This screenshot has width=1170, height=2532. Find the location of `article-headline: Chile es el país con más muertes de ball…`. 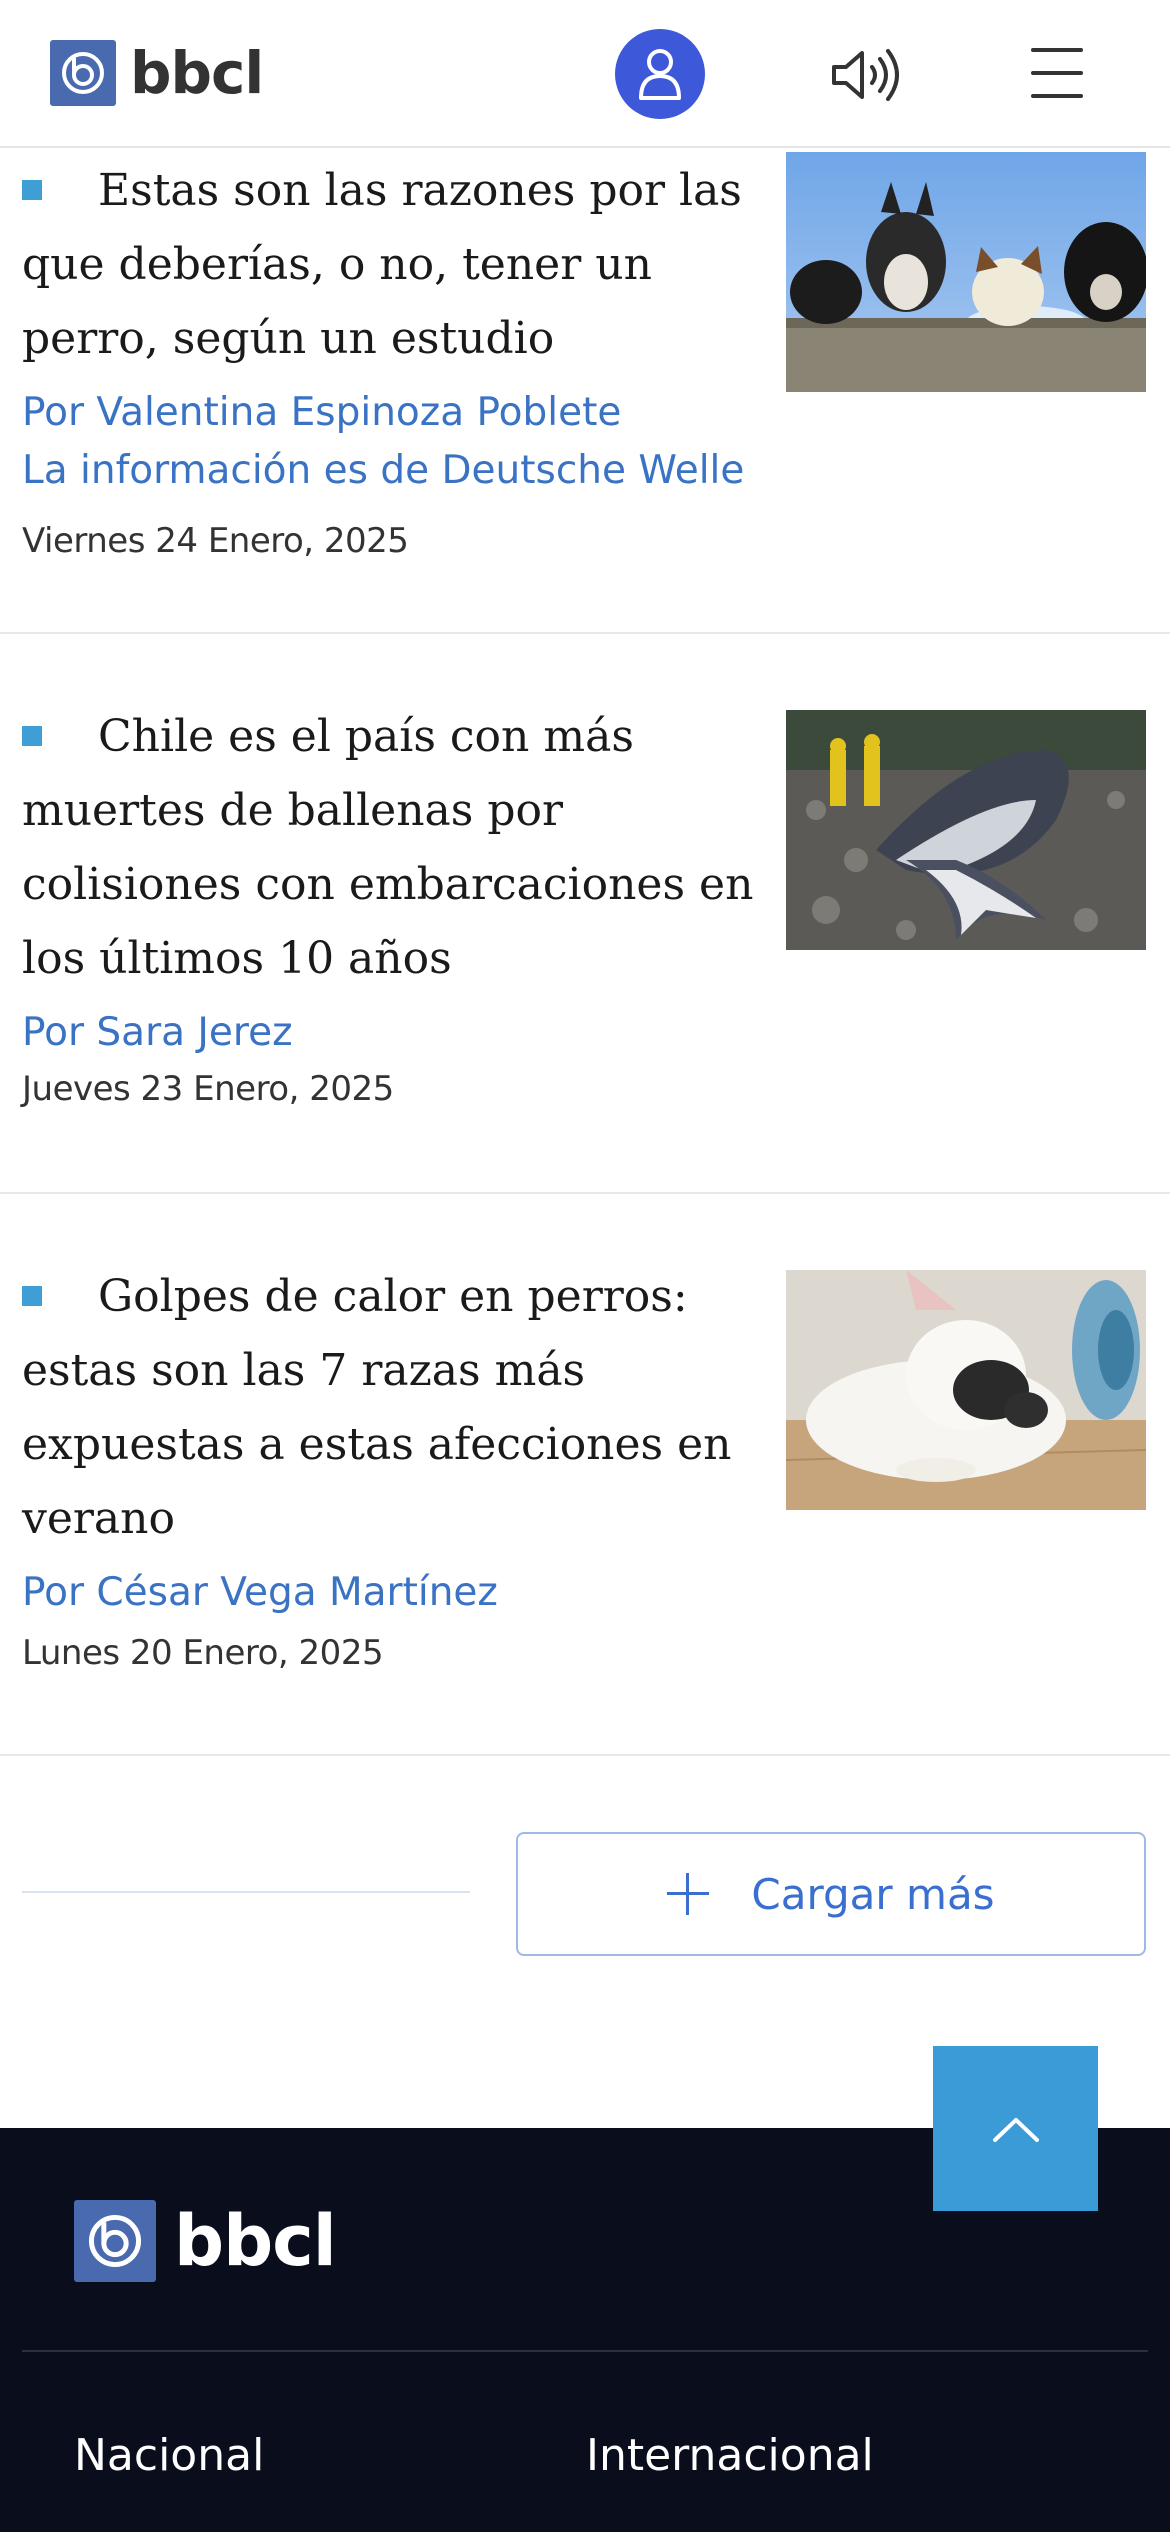

article-headline: Chile es el país con más muertes de ball… is located at coordinates (387, 847).